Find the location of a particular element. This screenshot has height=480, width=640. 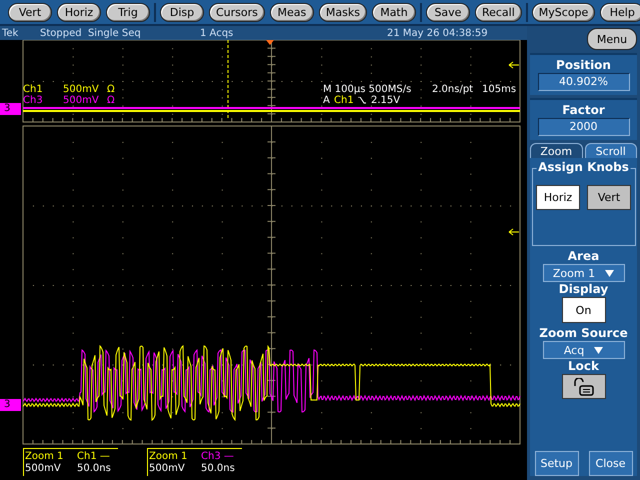

lock-button is located at coordinates (584, 386).